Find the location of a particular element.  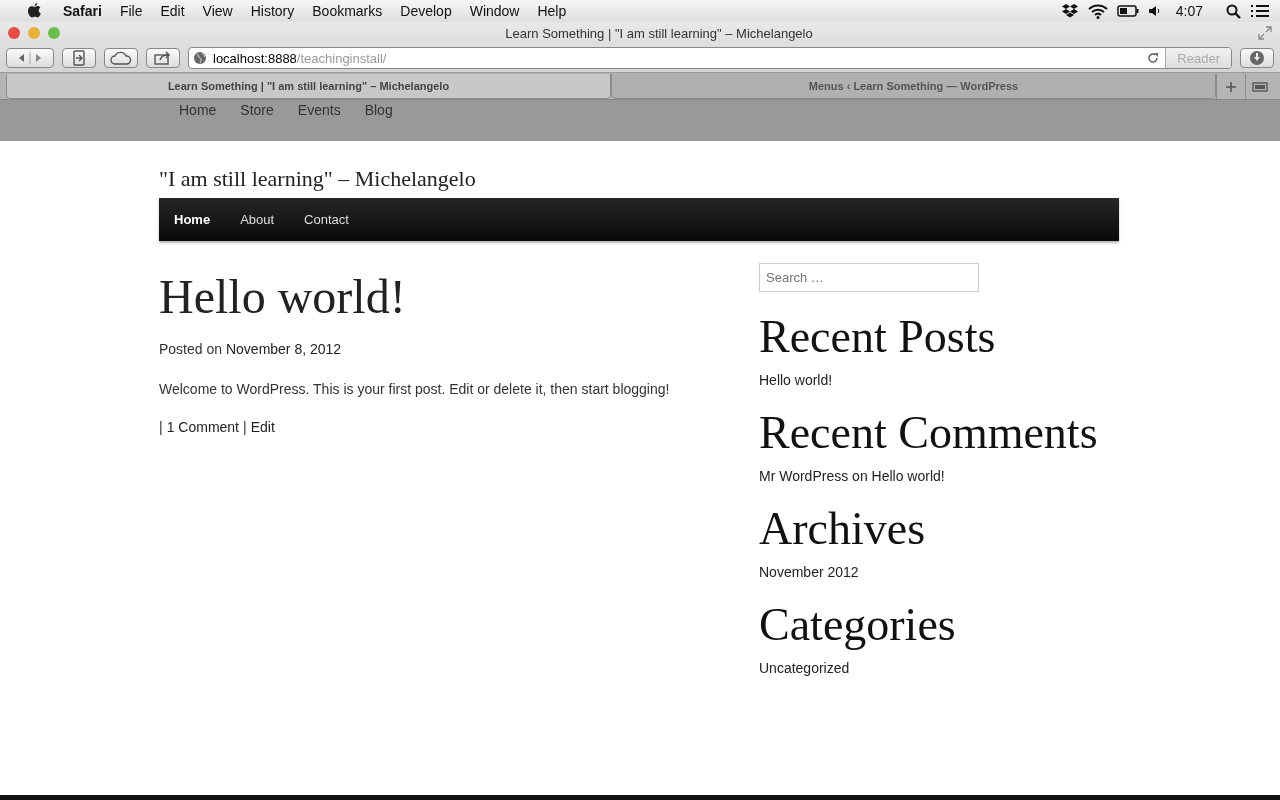

share-button is located at coordinates (163, 58).